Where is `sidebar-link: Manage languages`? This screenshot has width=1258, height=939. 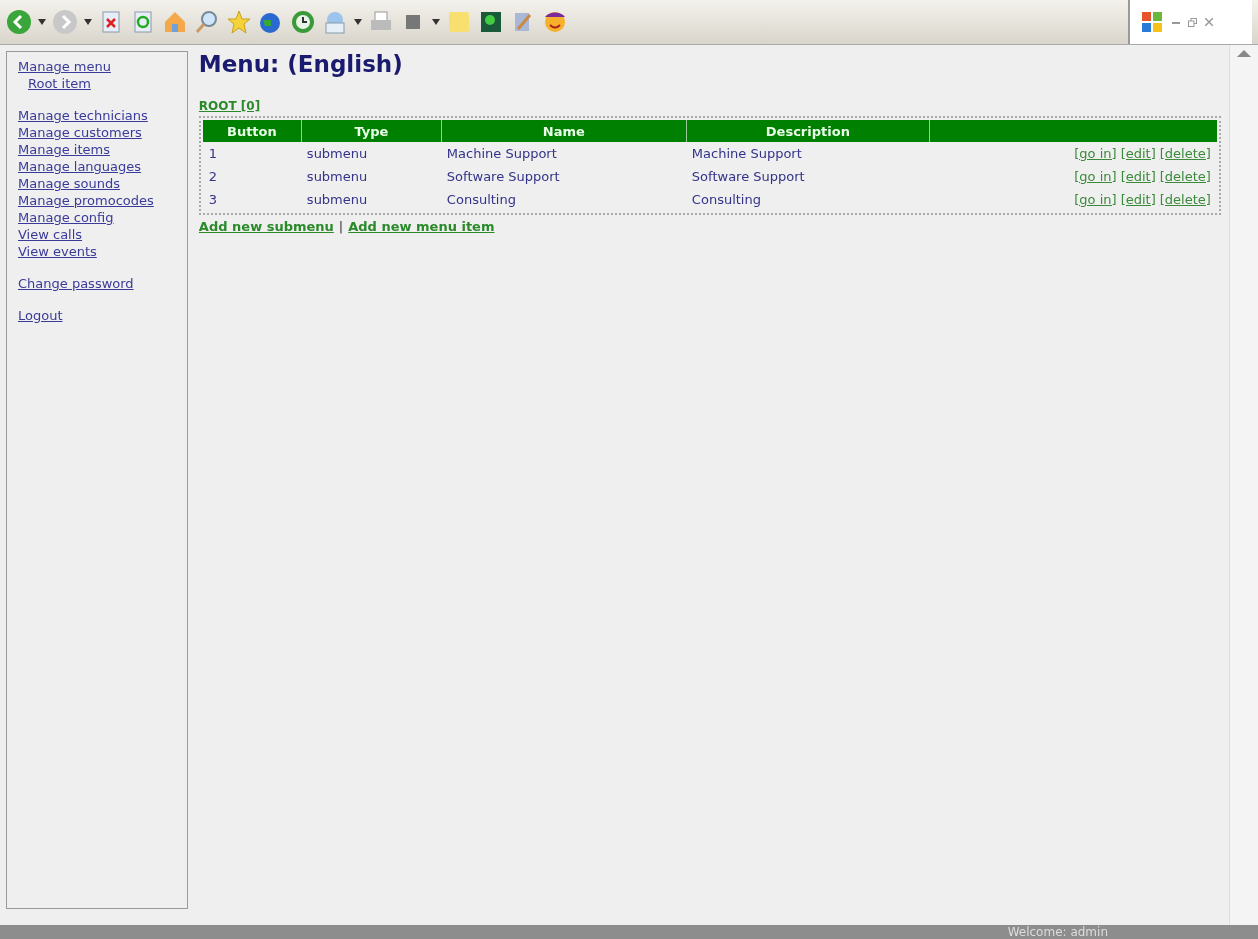
sidebar-link: Manage languages is located at coordinates (80, 166).